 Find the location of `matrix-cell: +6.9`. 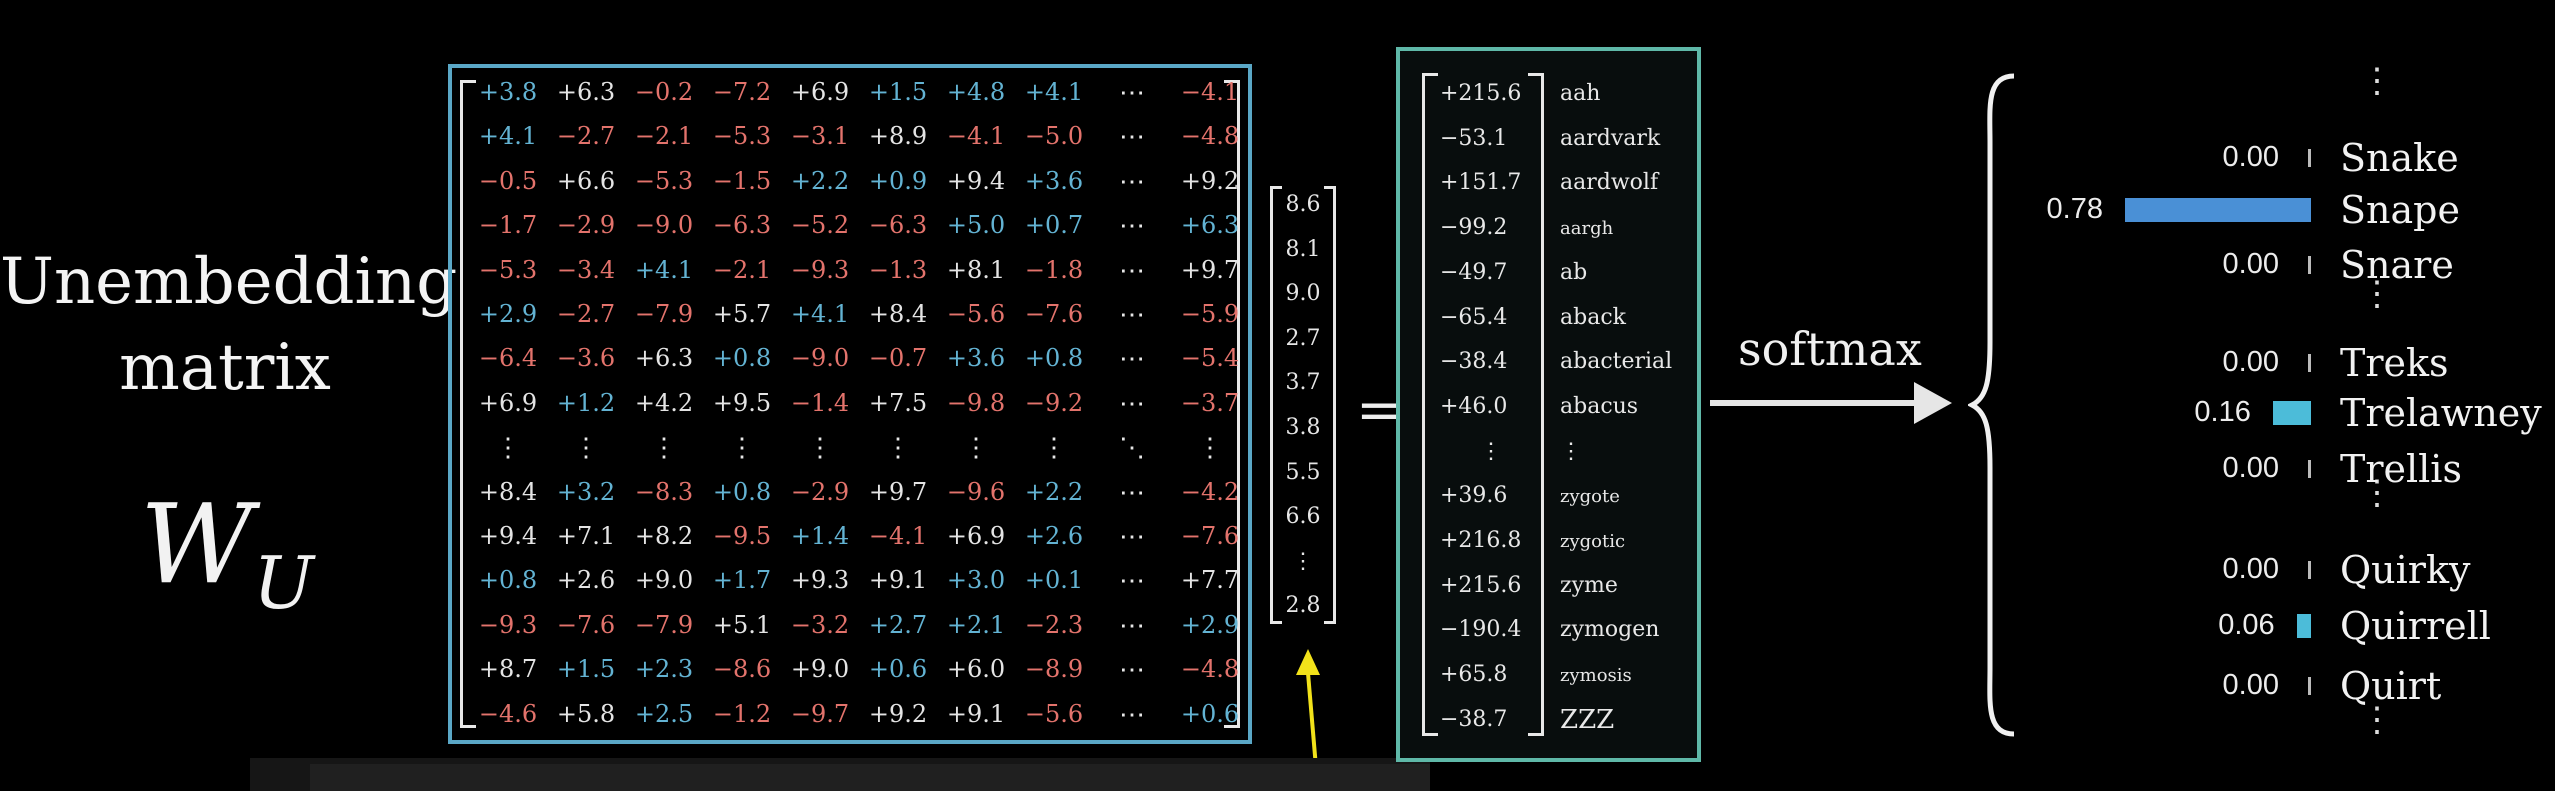

matrix-cell: +6.9 is located at coordinates (976, 536).